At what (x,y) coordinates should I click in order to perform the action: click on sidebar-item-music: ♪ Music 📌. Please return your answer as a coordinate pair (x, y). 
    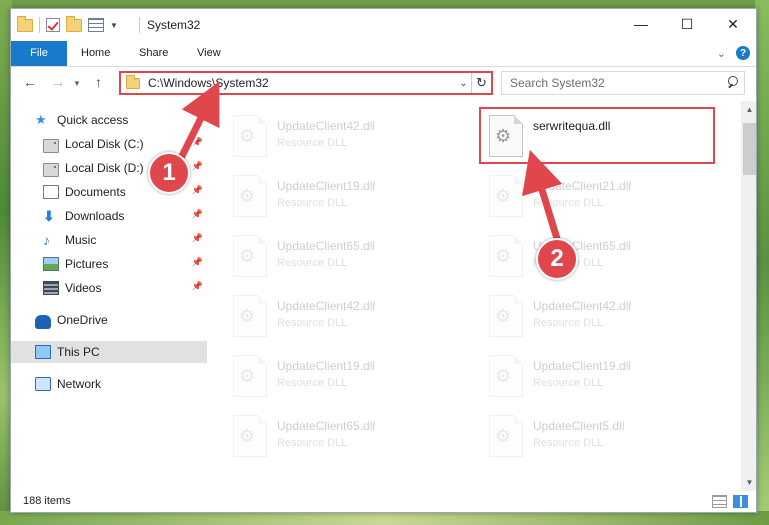
    Looking at the image, I should click on (109, 240).